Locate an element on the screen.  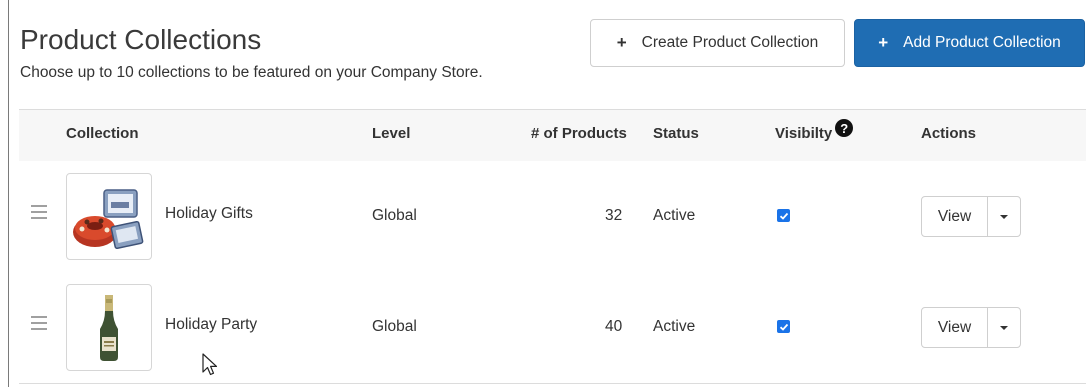
column-header-level: Level is located at coordinates (391, 133).